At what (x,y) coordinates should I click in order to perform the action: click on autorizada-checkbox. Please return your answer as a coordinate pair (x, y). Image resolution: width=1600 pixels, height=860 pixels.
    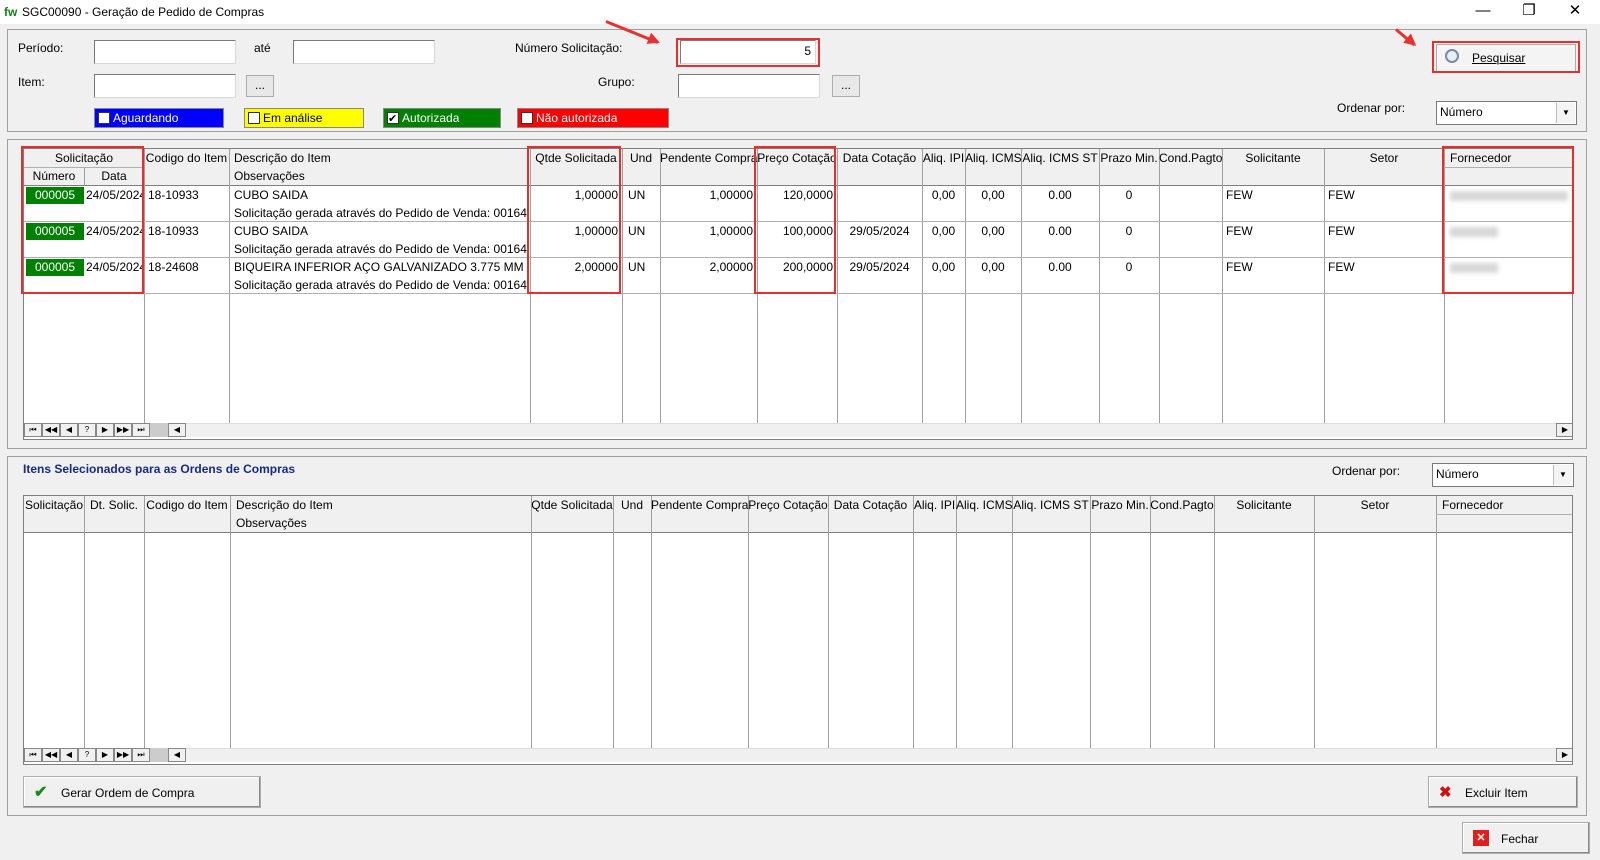
    Looking at the image, I should click on (393, 119).